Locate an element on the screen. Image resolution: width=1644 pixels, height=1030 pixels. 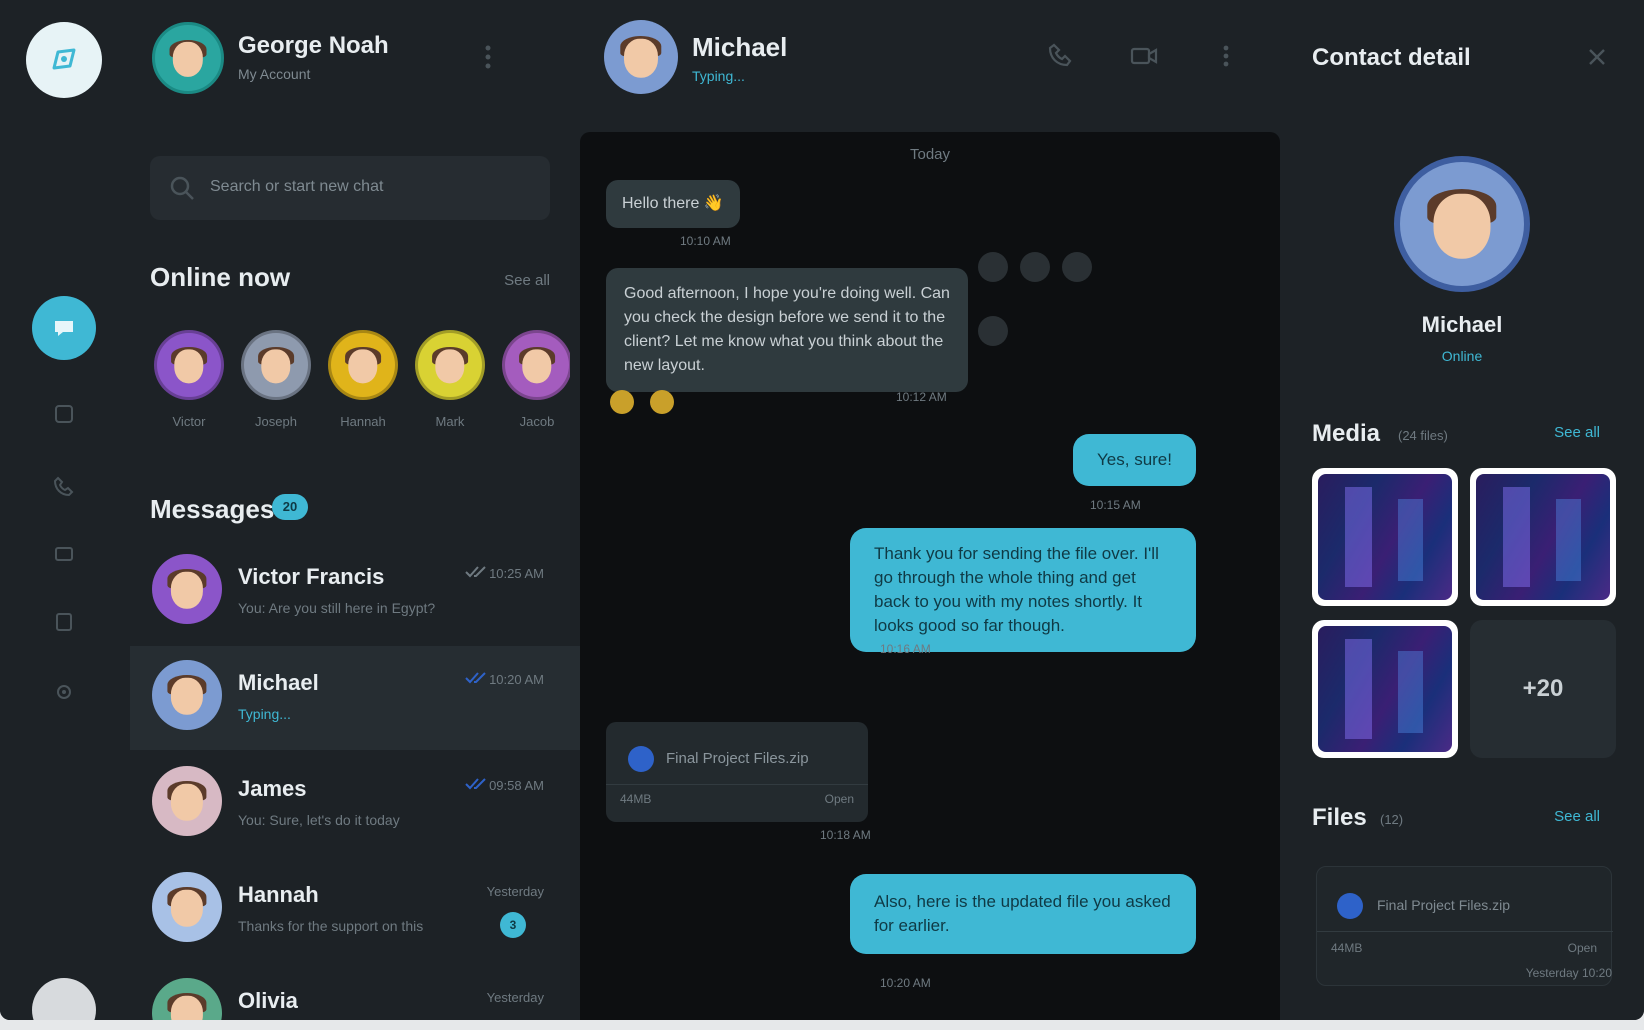
incoming-message: Hello there 👋 is located at coordinates (673, 204).